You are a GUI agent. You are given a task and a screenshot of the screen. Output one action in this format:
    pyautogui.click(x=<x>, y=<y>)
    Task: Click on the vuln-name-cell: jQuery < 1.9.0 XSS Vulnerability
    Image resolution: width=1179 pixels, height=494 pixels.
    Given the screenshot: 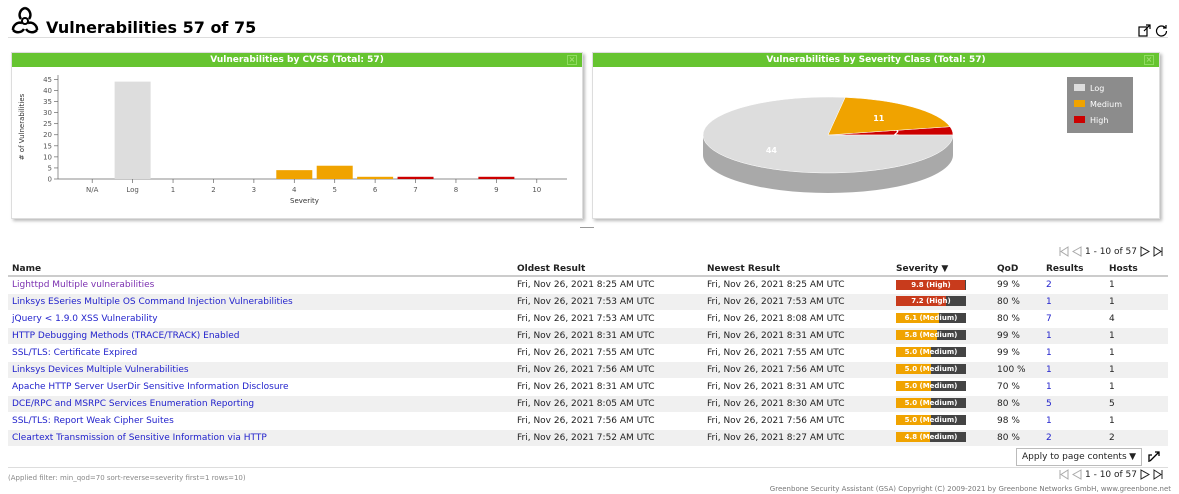 What is the action you would take?
    pyautogui.click(x=260, y=319)
    